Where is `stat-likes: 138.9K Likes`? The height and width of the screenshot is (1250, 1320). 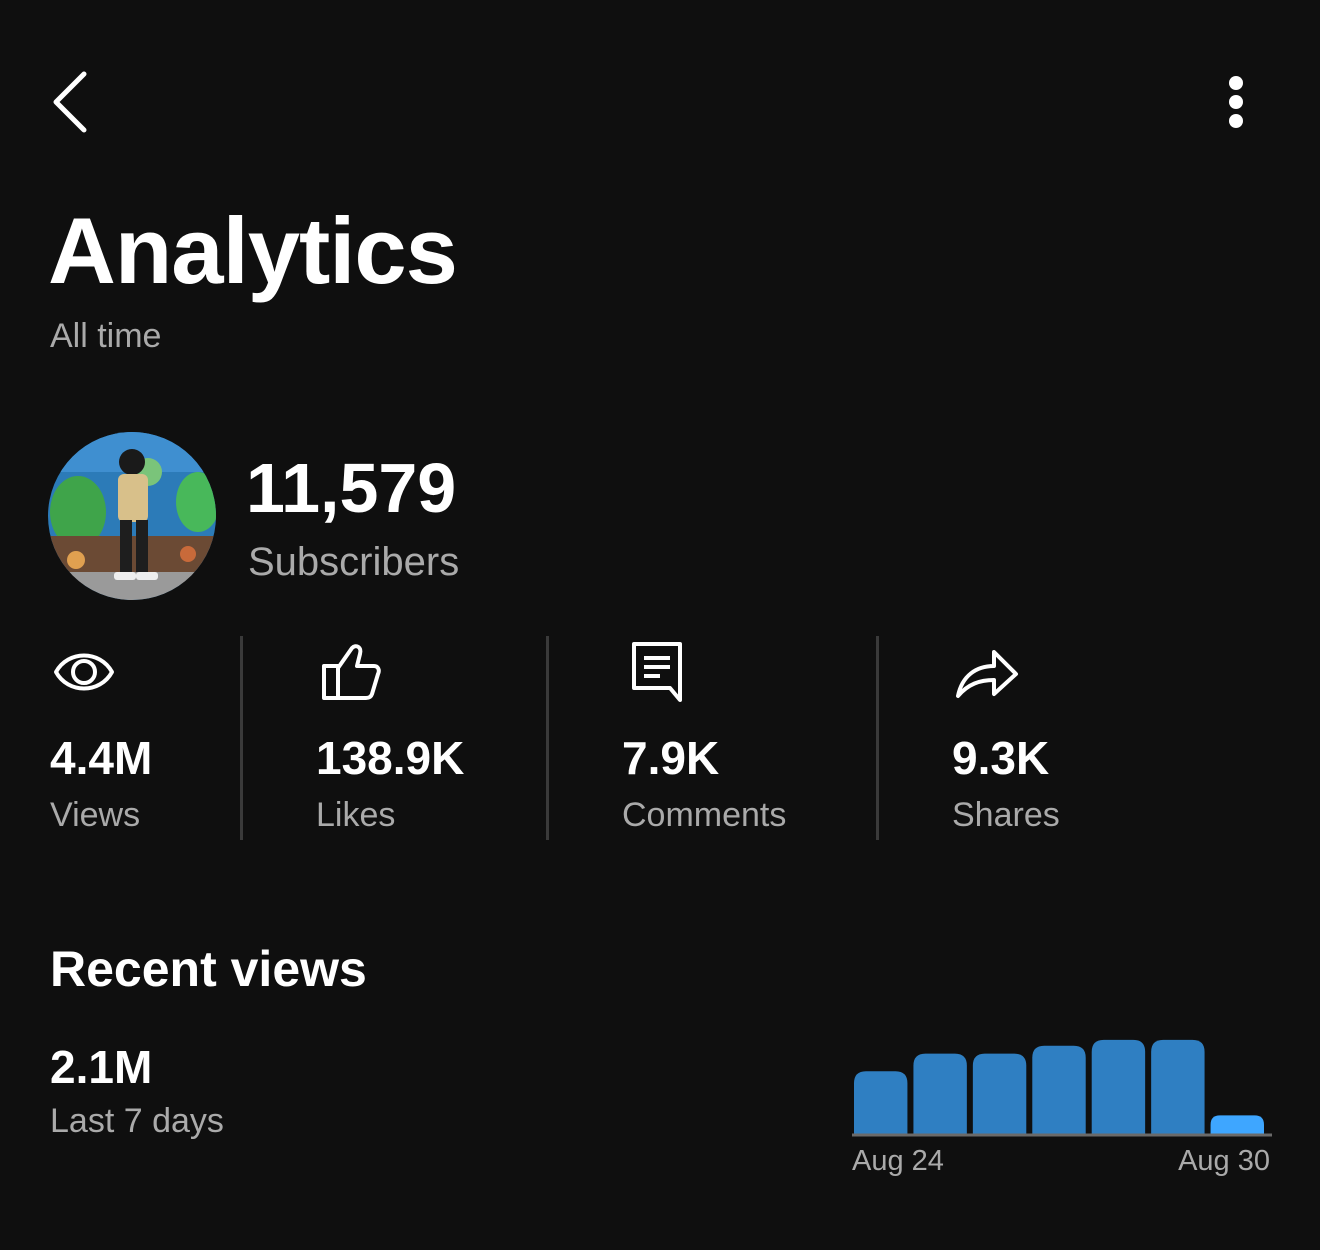
stat-likes: 138.9K Likes is located at coordinates (426, 738).